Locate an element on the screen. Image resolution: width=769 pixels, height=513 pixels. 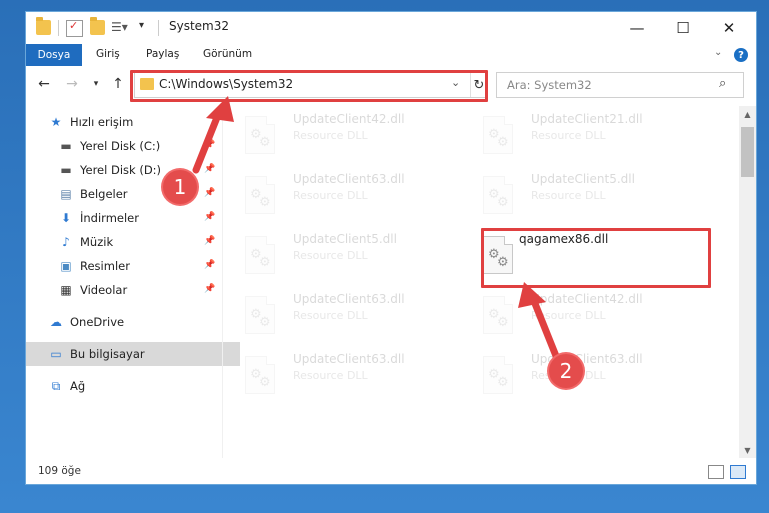
arrow-2-shaft is located at coordinates (544, 326).